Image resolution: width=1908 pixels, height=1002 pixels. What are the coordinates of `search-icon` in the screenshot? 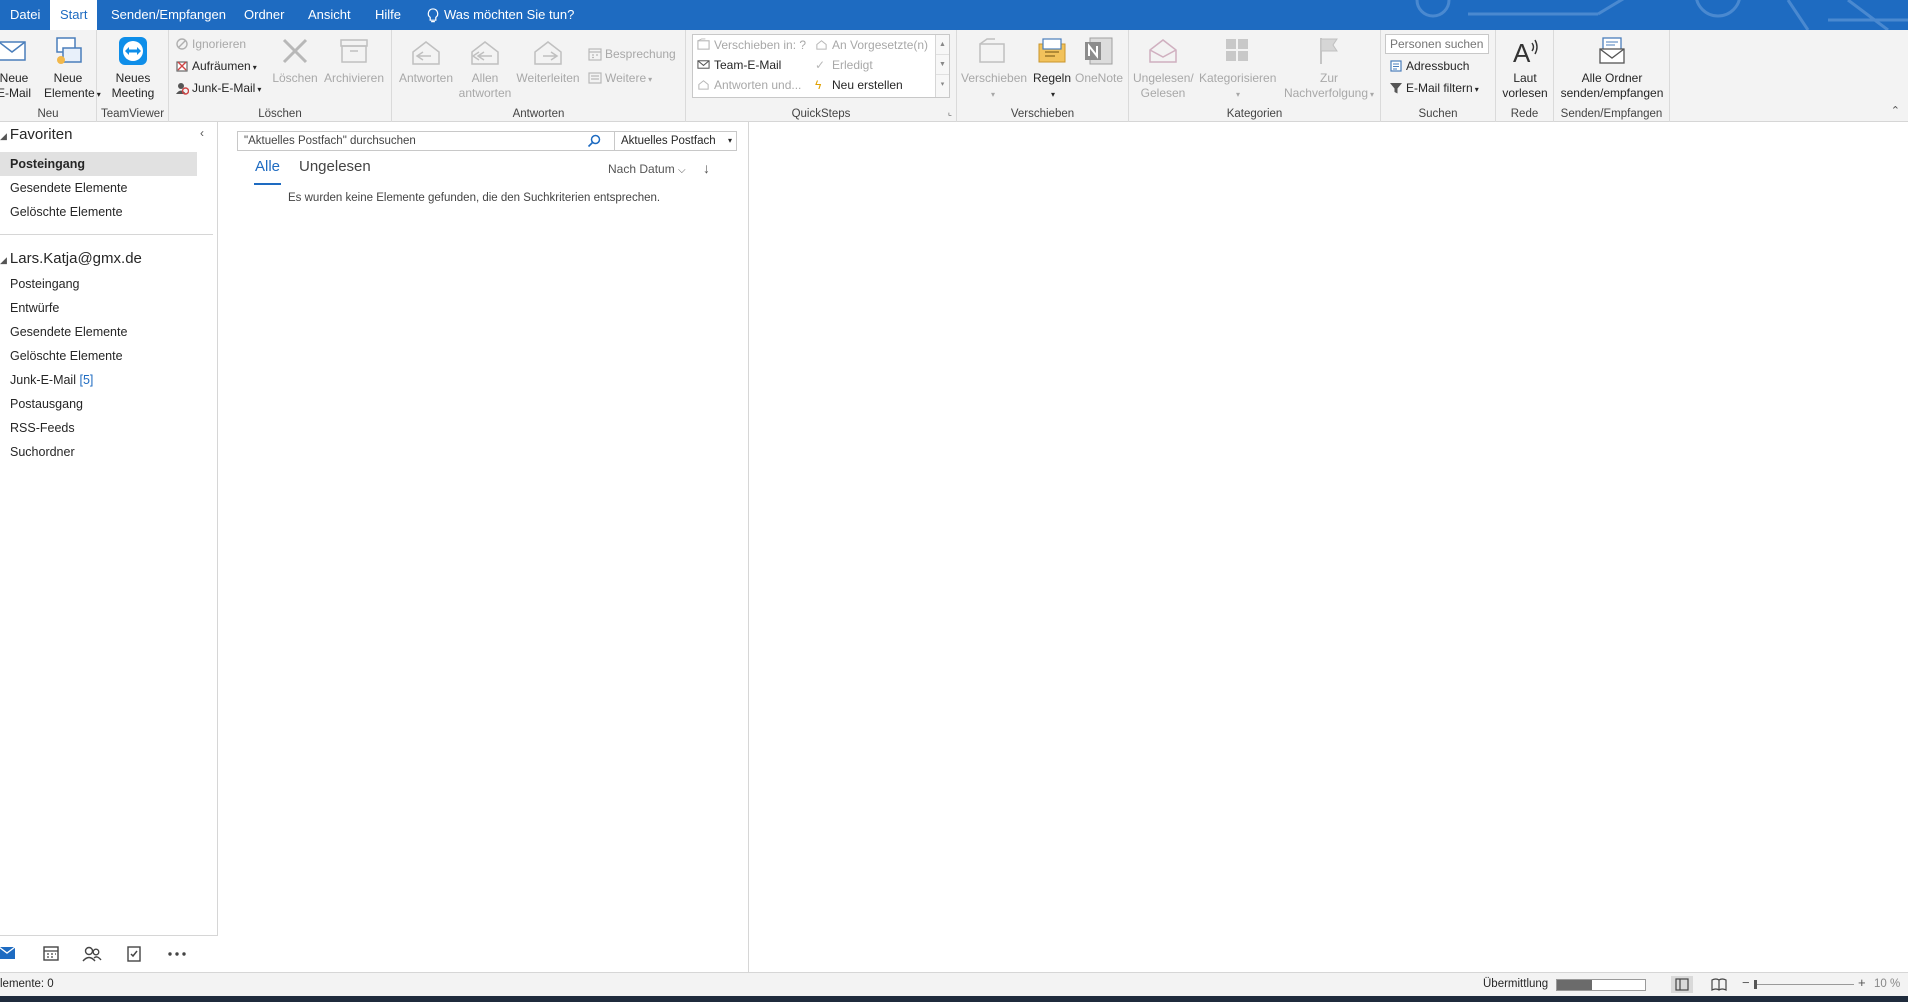 It's located at (594, 141).